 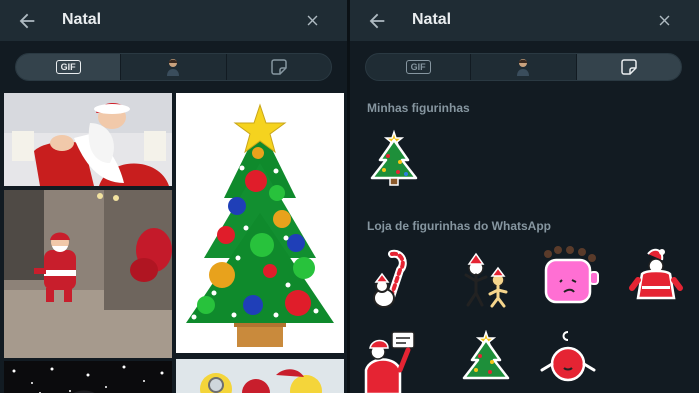 I want to click on sticker-christmas-tree, so click(x=394, y=158).